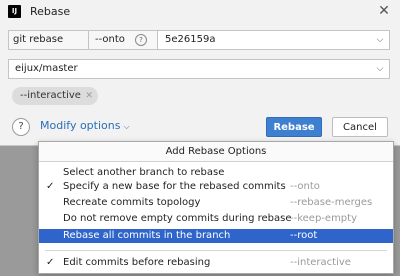  What do you see at coordinates (320, 262) in the screenshot?
I see `menu-item-option: --interactive` at bounding box center [320, 262].